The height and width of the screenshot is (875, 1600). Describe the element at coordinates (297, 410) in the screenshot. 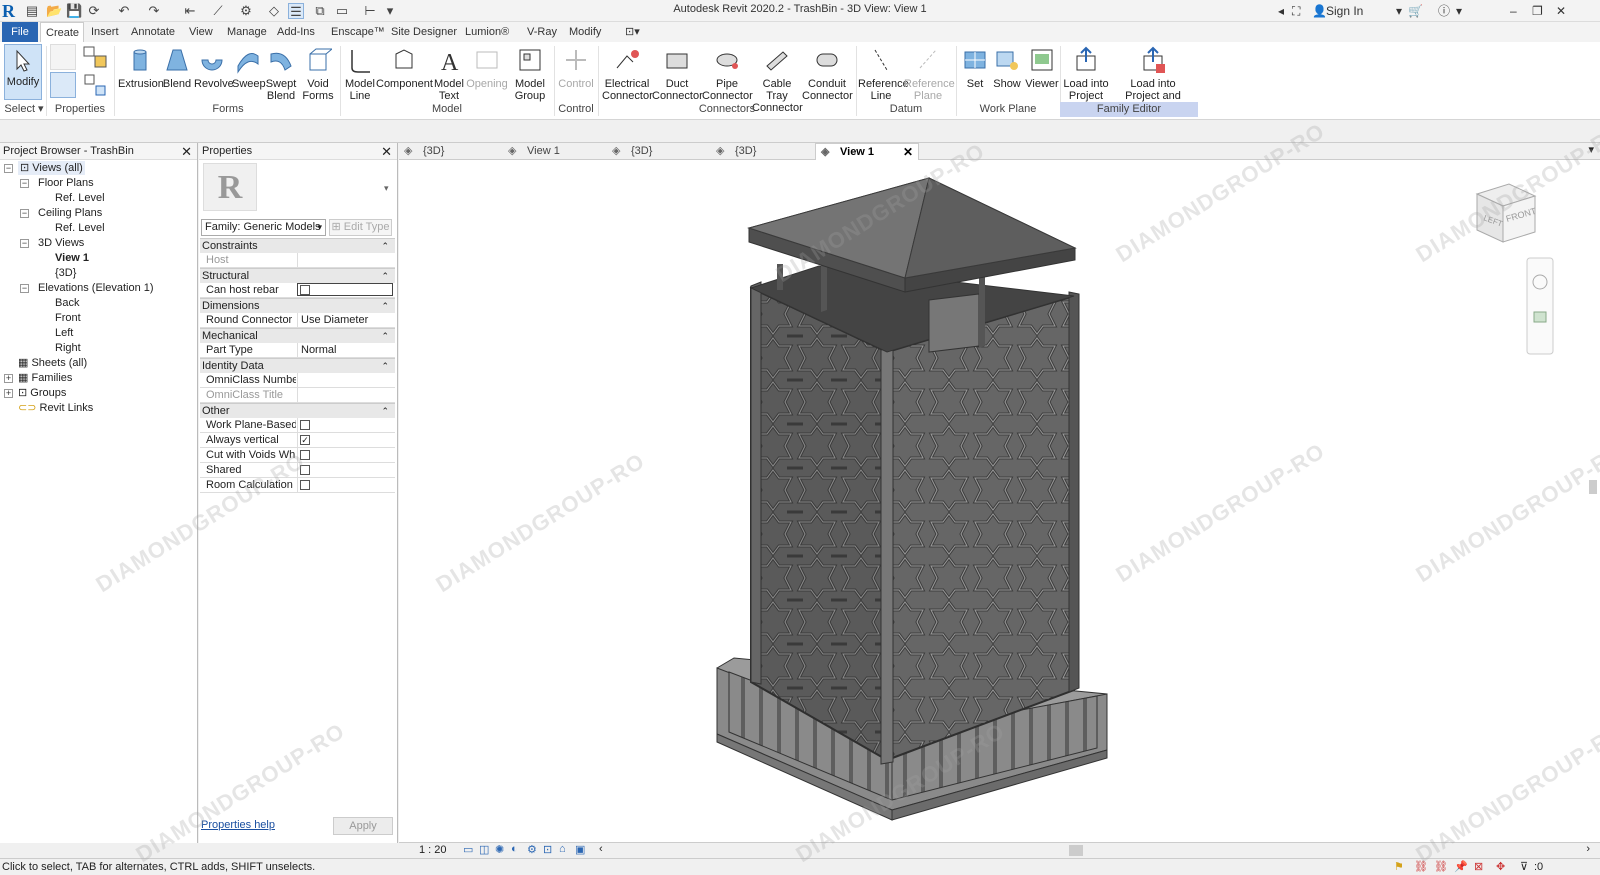

I see `group-other: Other ⌃` at that location.